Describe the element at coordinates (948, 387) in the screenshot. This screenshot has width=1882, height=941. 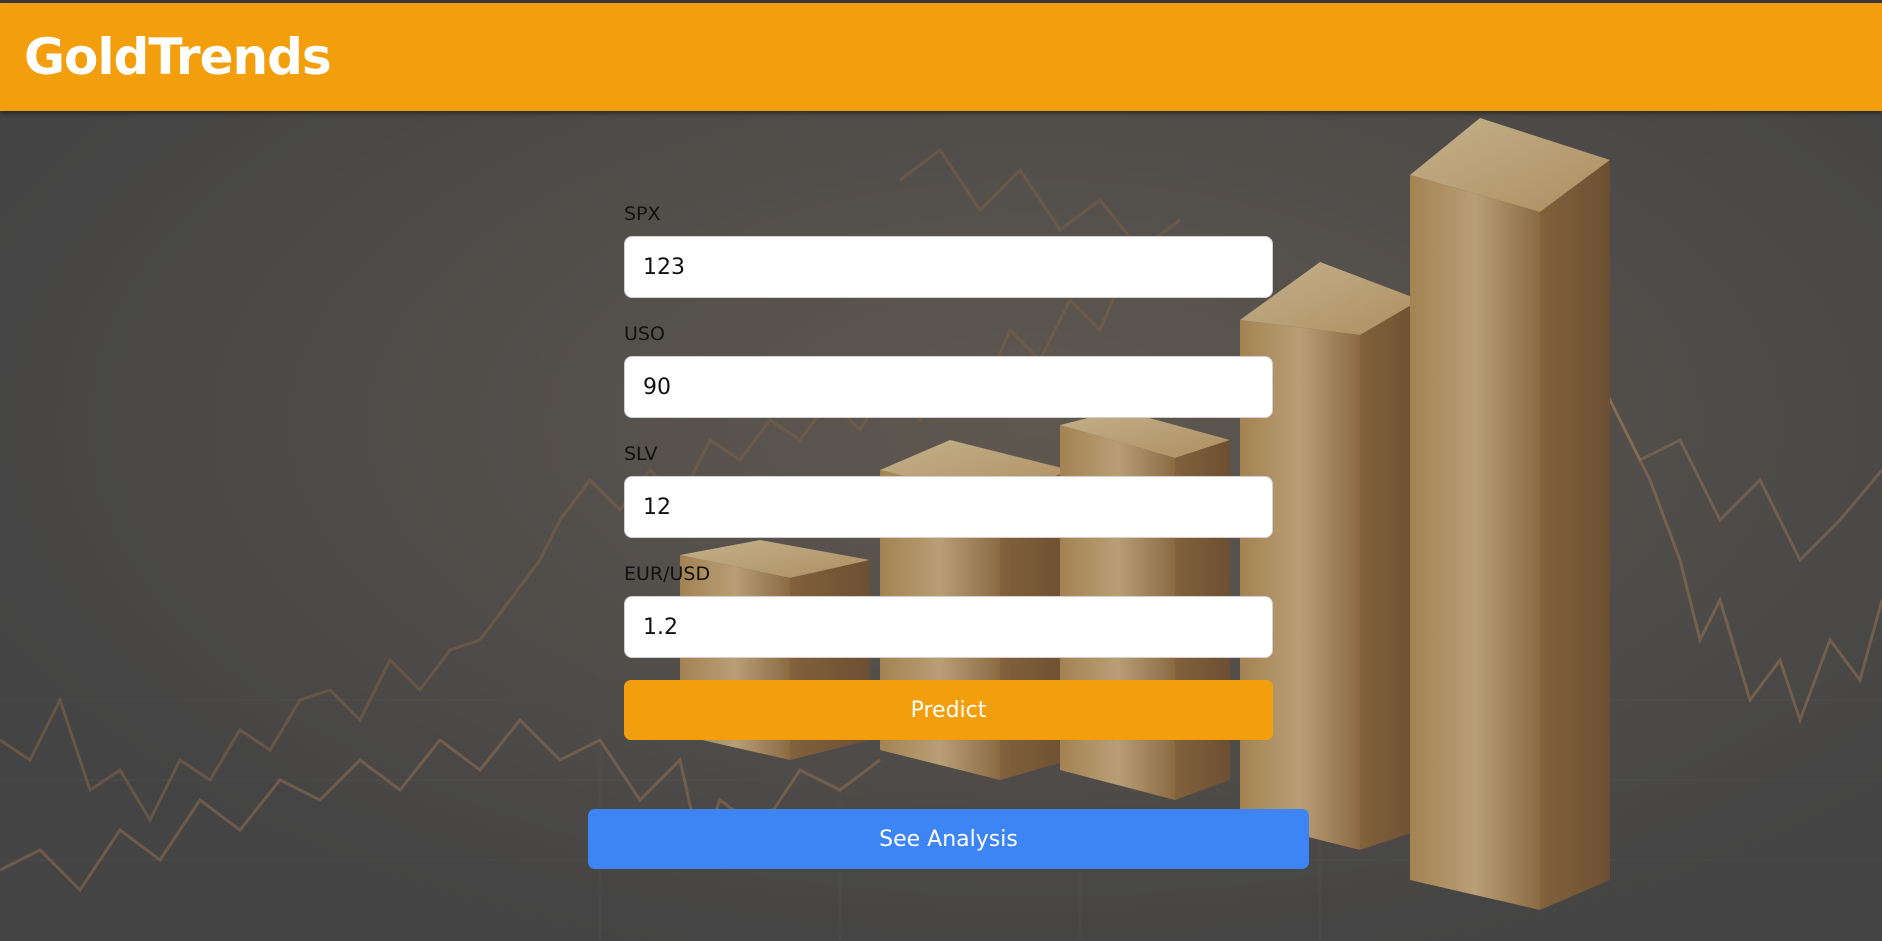
I see `uso-input` at that location.